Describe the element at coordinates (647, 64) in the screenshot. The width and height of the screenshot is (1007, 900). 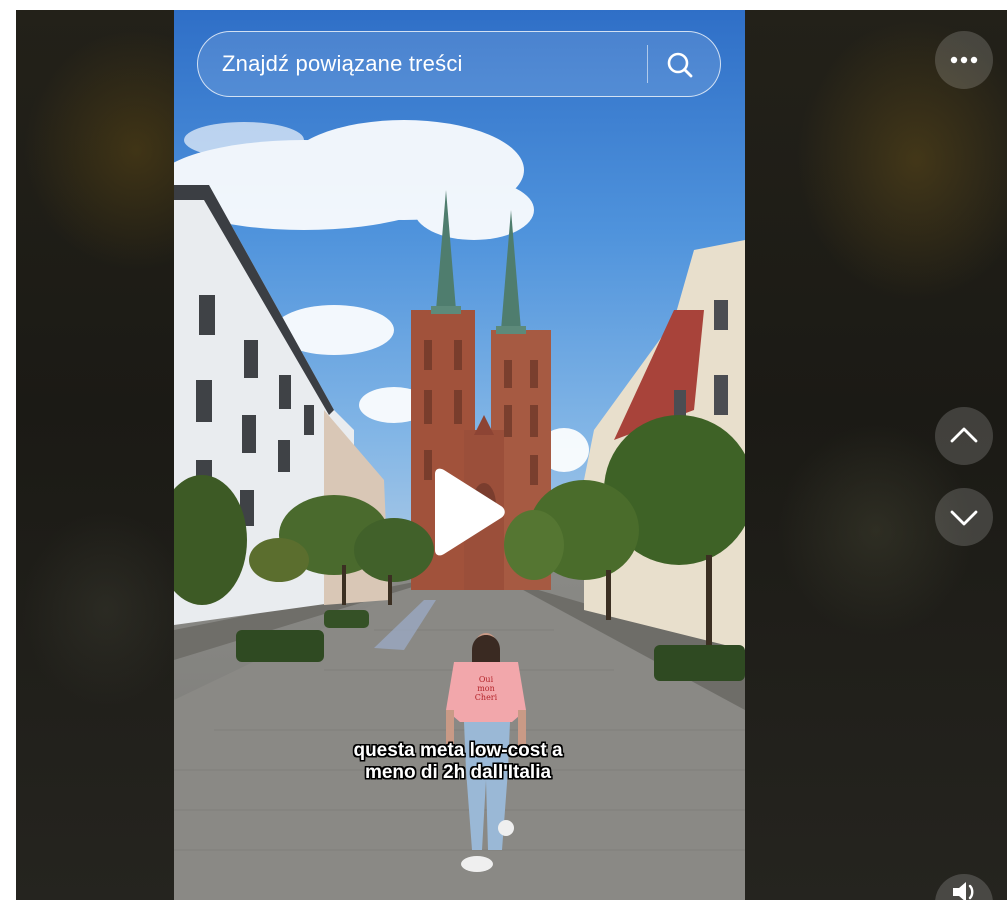
I see `search-divider` at that location.